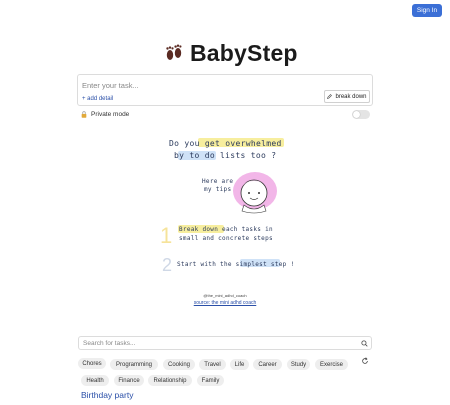  I want to click on task-entry-card: + add detail break down, so click(225, 90).